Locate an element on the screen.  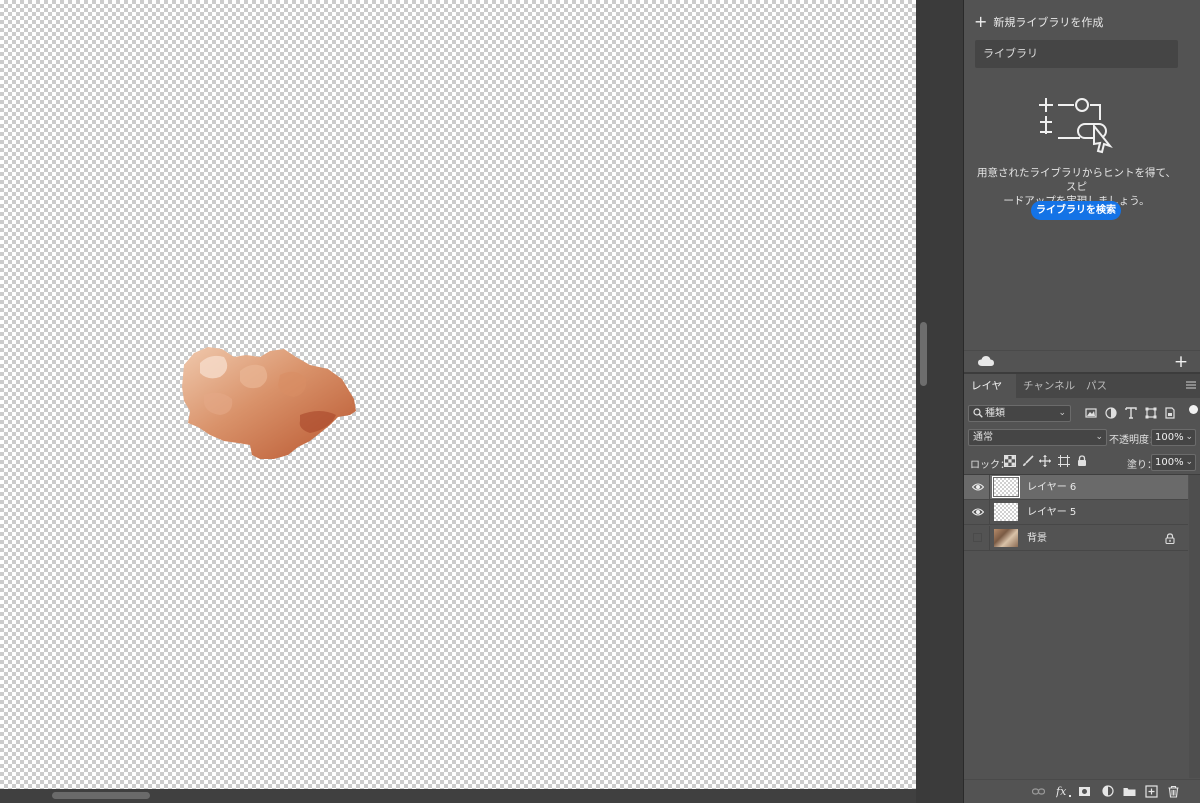
layer-name: レイヤー 6 is located at coordinates (1051, 487).